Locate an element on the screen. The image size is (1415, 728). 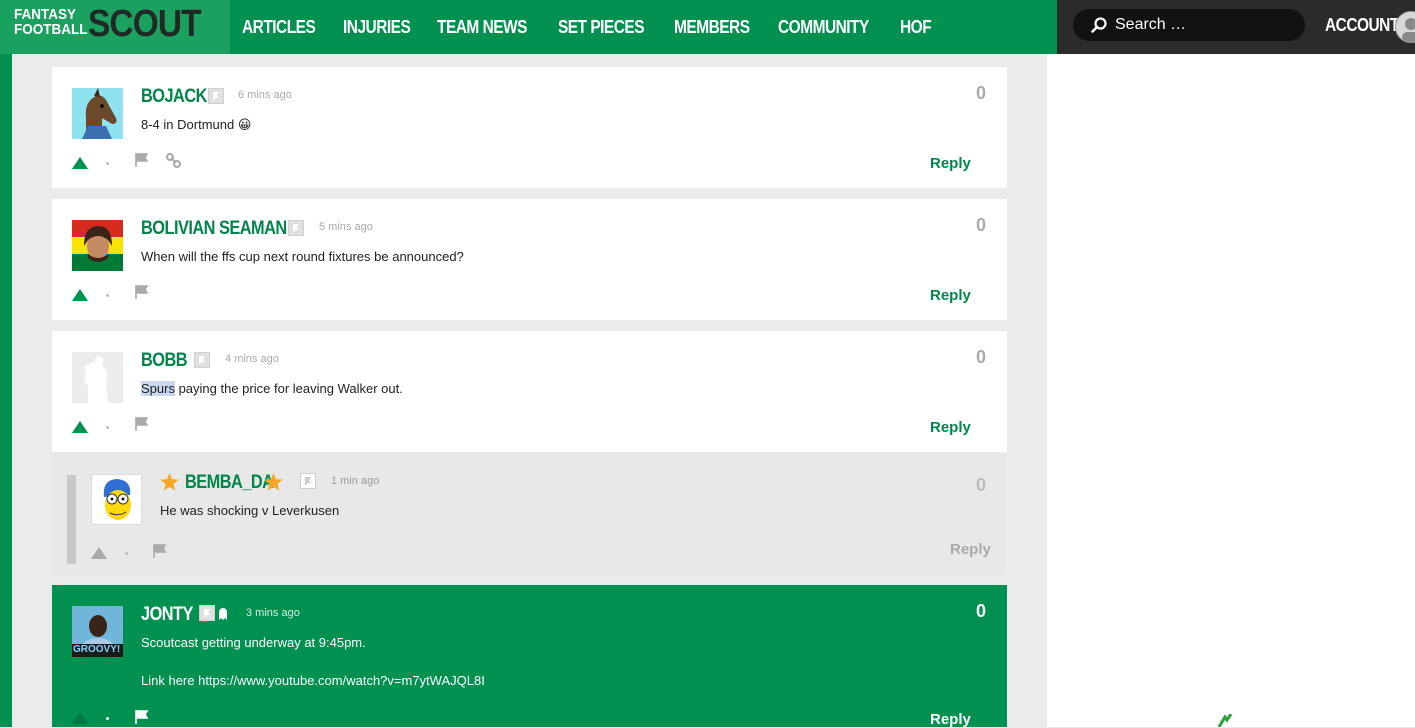
site-logo: FANTASY FOOTBALL SCOUT is located at coordinates (115, 27).